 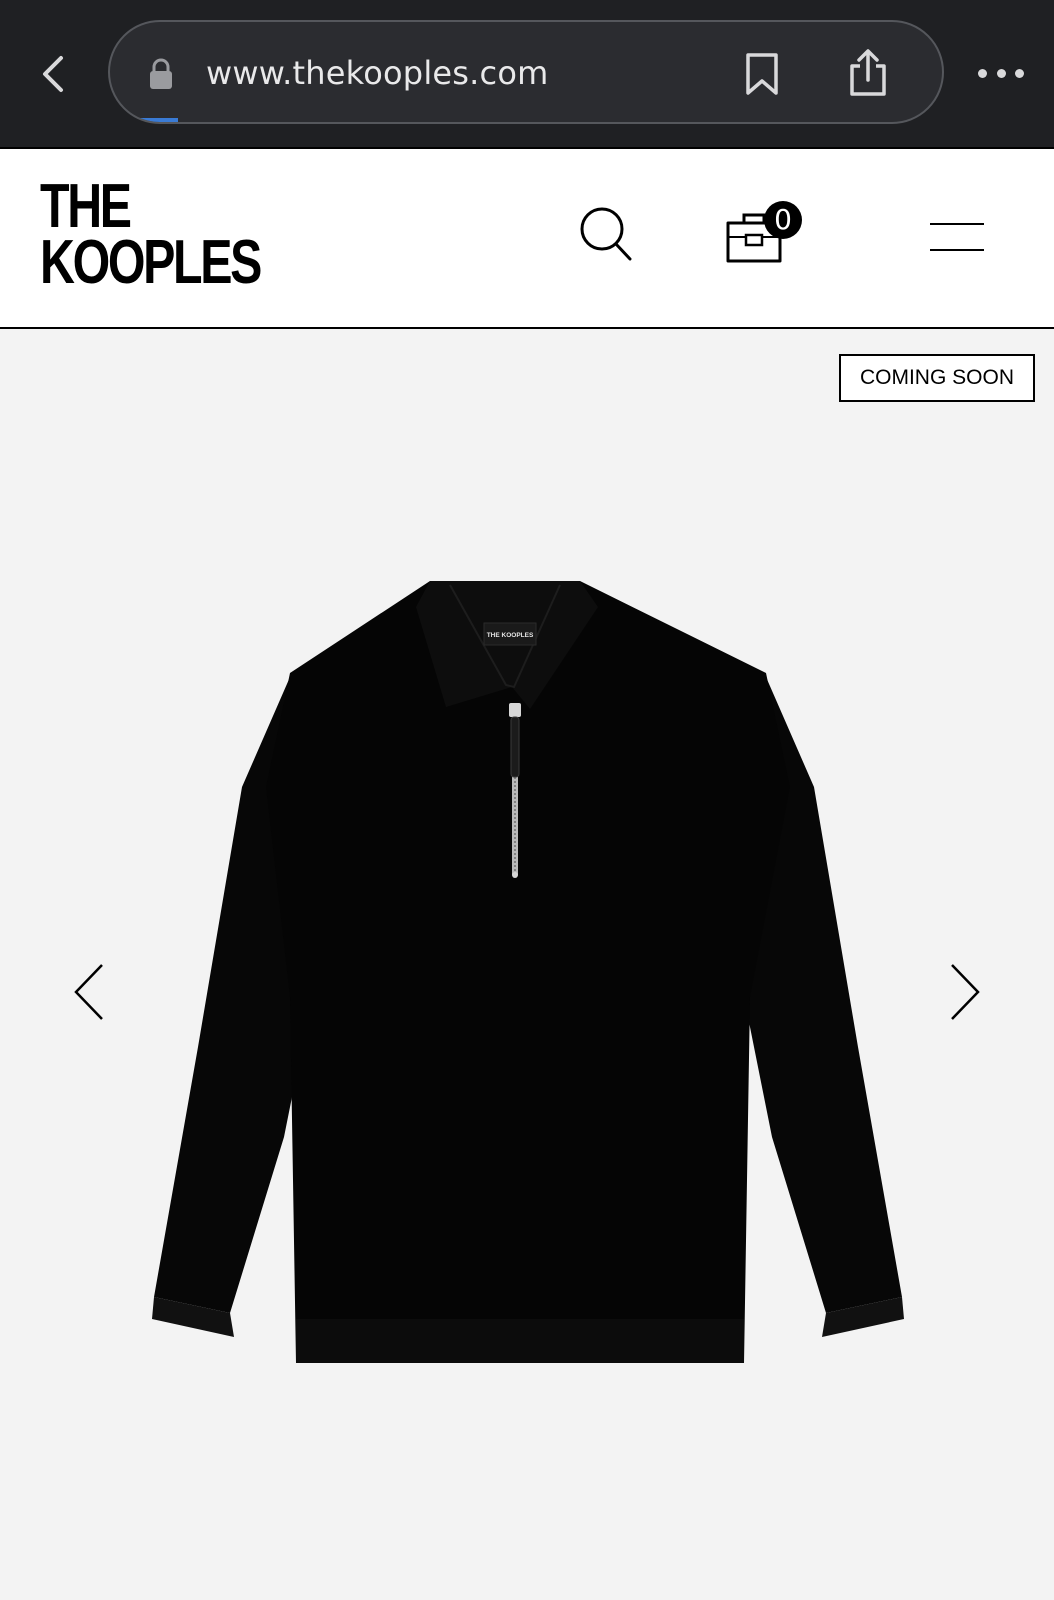 What do you see at coordinates (868, 73) in the screenshot?
I see `share-icon` at bounding box center [868, 73].